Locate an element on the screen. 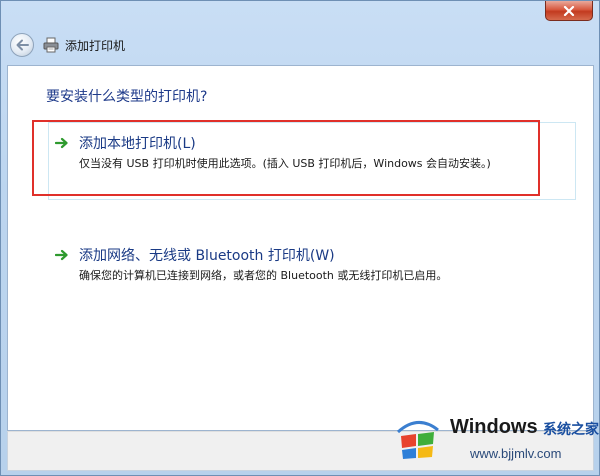 This screenshot has width=600, height=476. navigation-bar: 添加打印机 is located at coordinates (300, 45).